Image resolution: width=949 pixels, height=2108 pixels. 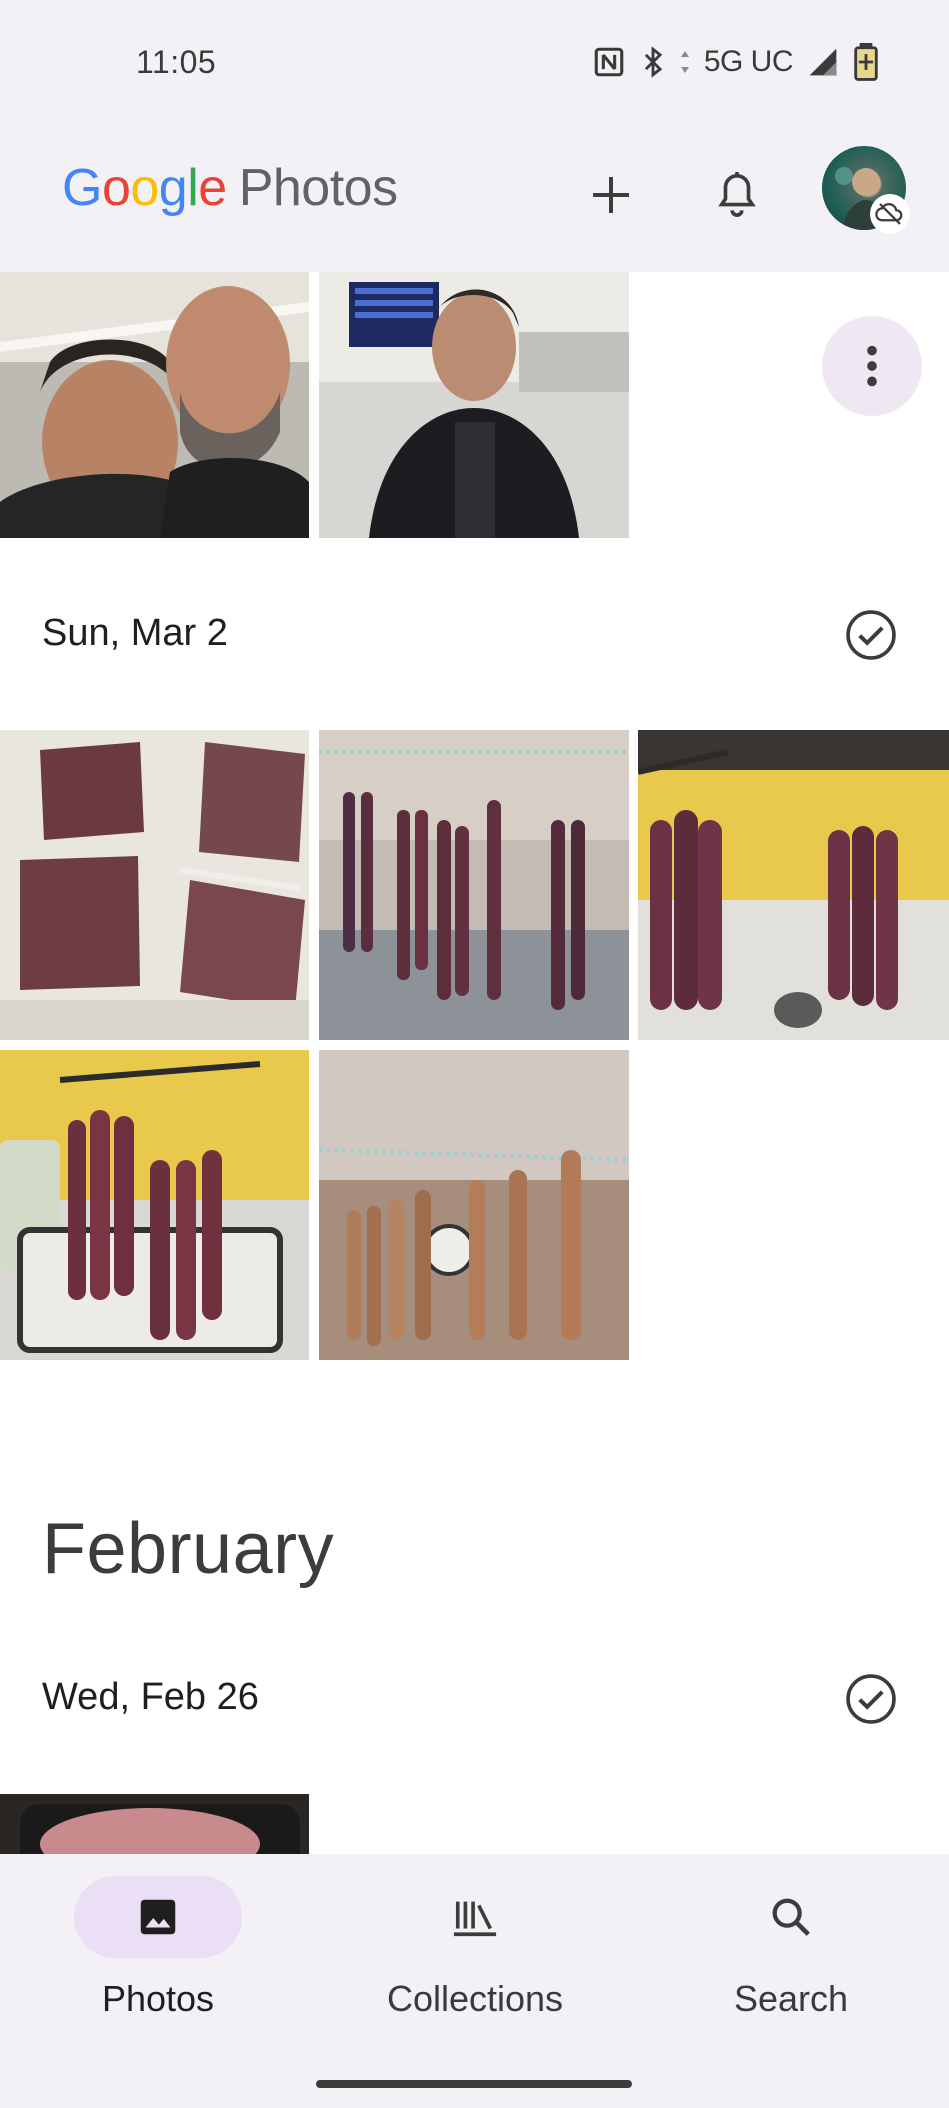 I want to click on logo-letter: G, so click(x=82, y=188).